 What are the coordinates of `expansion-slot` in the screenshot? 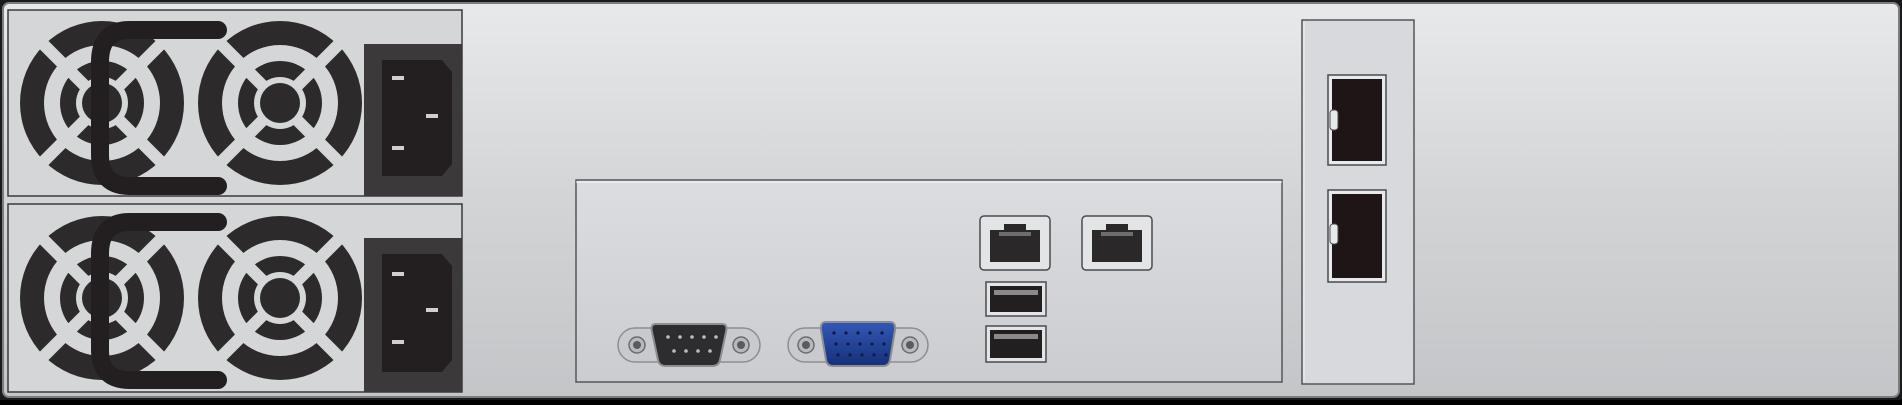 It's located at (1358, 202).